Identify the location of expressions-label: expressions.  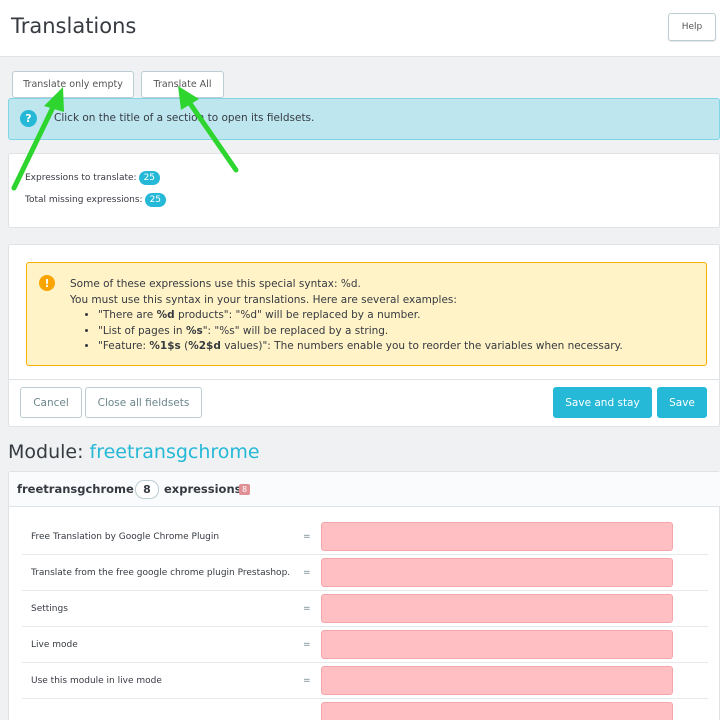
(203, 489).